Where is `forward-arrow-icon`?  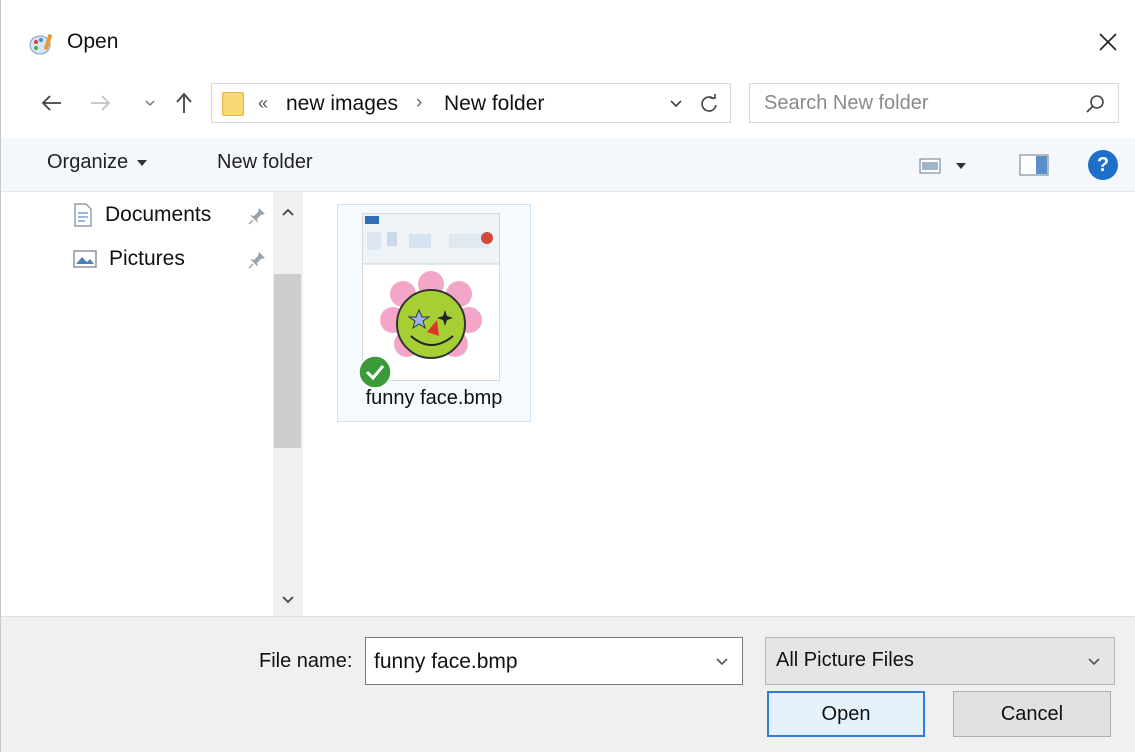
forward-arrow-icon is located at coordinates (101, 103).